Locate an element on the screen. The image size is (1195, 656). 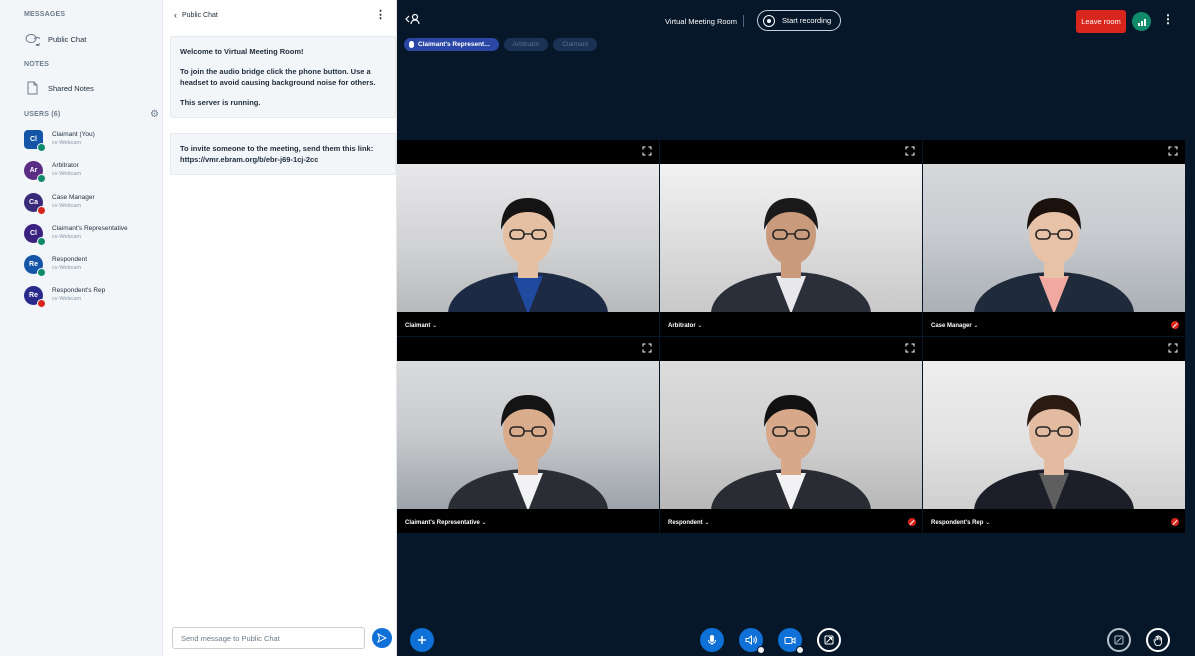
signal-bars-icon is located at coordinates (1138, 24).